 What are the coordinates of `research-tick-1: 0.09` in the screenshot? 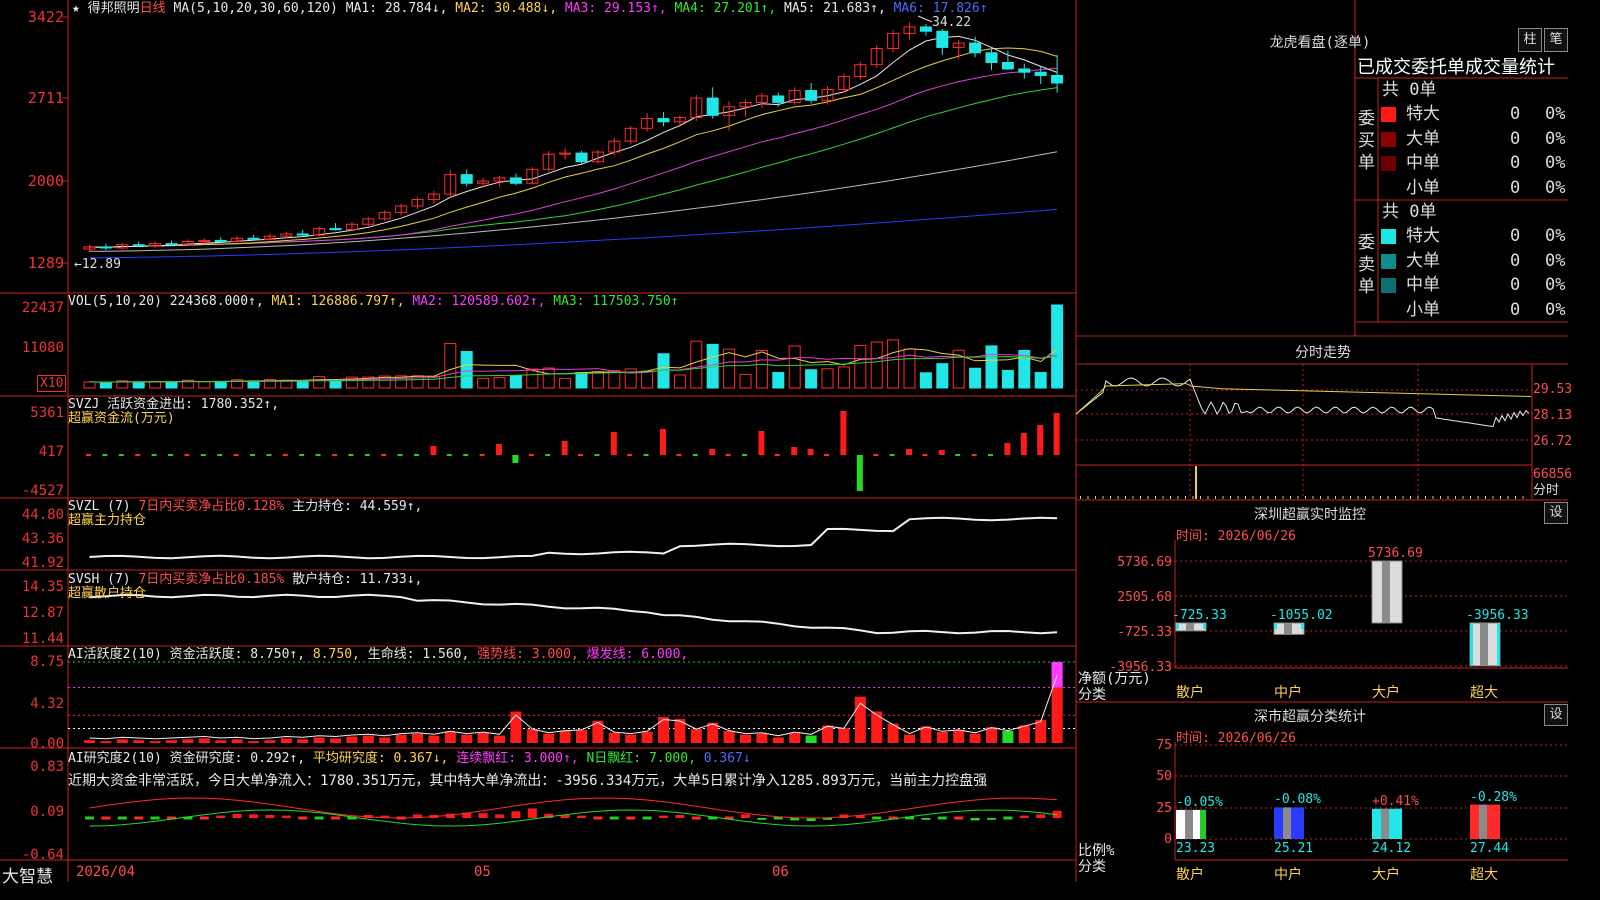 It's located at (47, 812).